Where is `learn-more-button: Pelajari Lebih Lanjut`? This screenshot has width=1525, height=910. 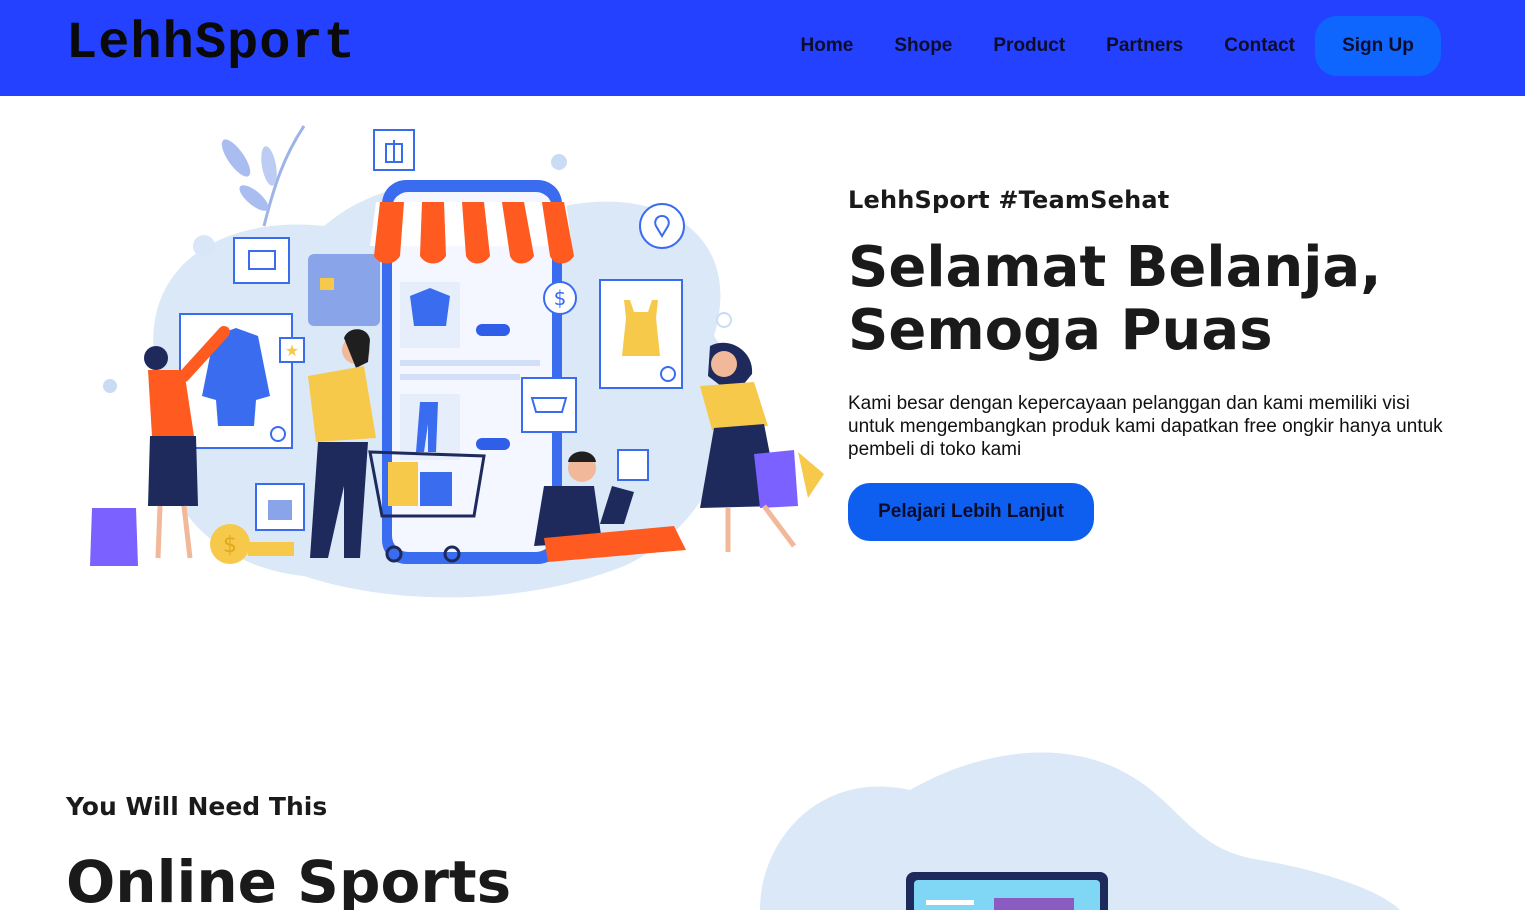 learn-more-button: Pelajari Lebih Lanjut is located at coordinates (971, 512).